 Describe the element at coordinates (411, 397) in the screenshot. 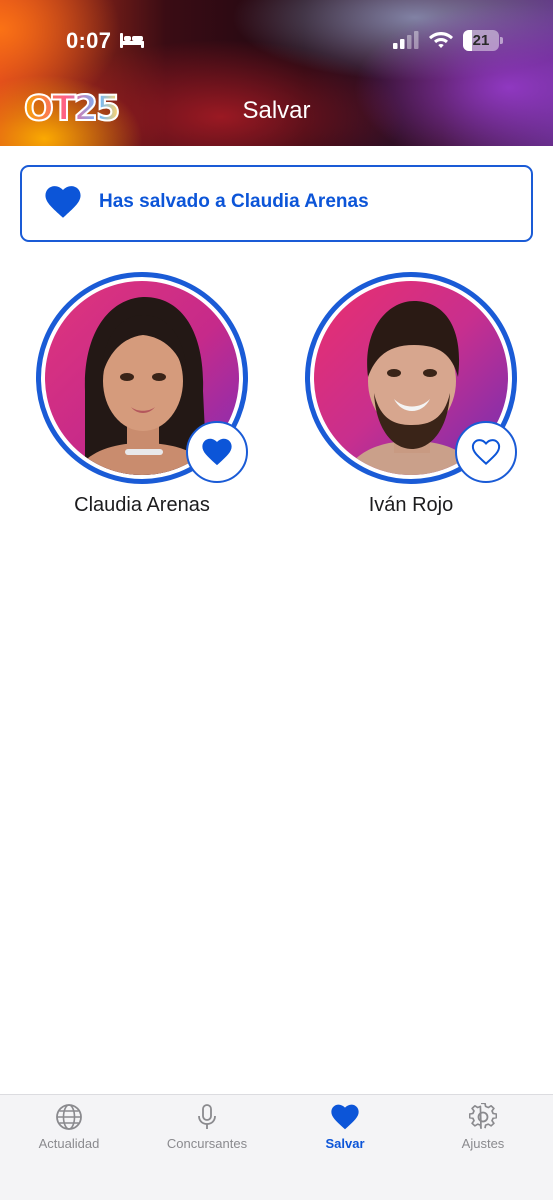

I see `contestant-card-ivan-rojo: Iván Rojo` at that location.